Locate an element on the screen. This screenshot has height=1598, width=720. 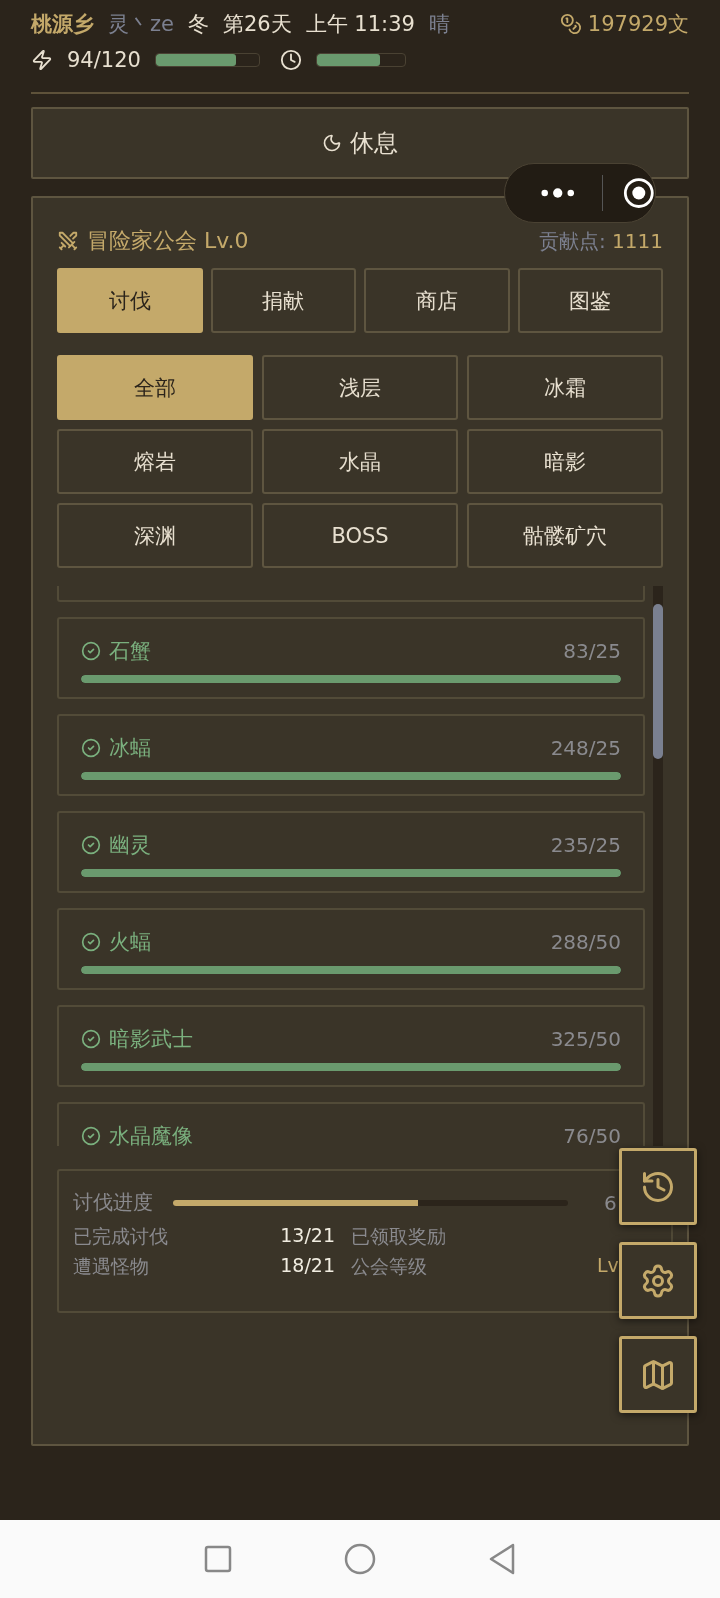
filter-button: 暗影 is located at coordinates (565, 461).